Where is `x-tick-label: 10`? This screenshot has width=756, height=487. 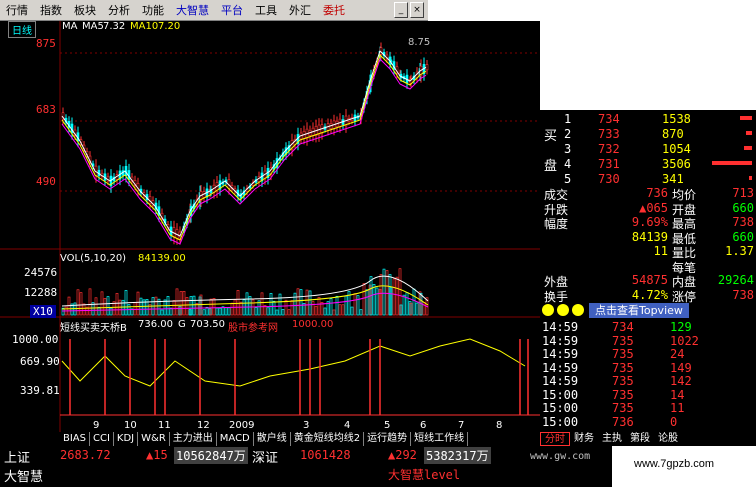
x-tick-label: 10 is located at coordinates (130, 425).